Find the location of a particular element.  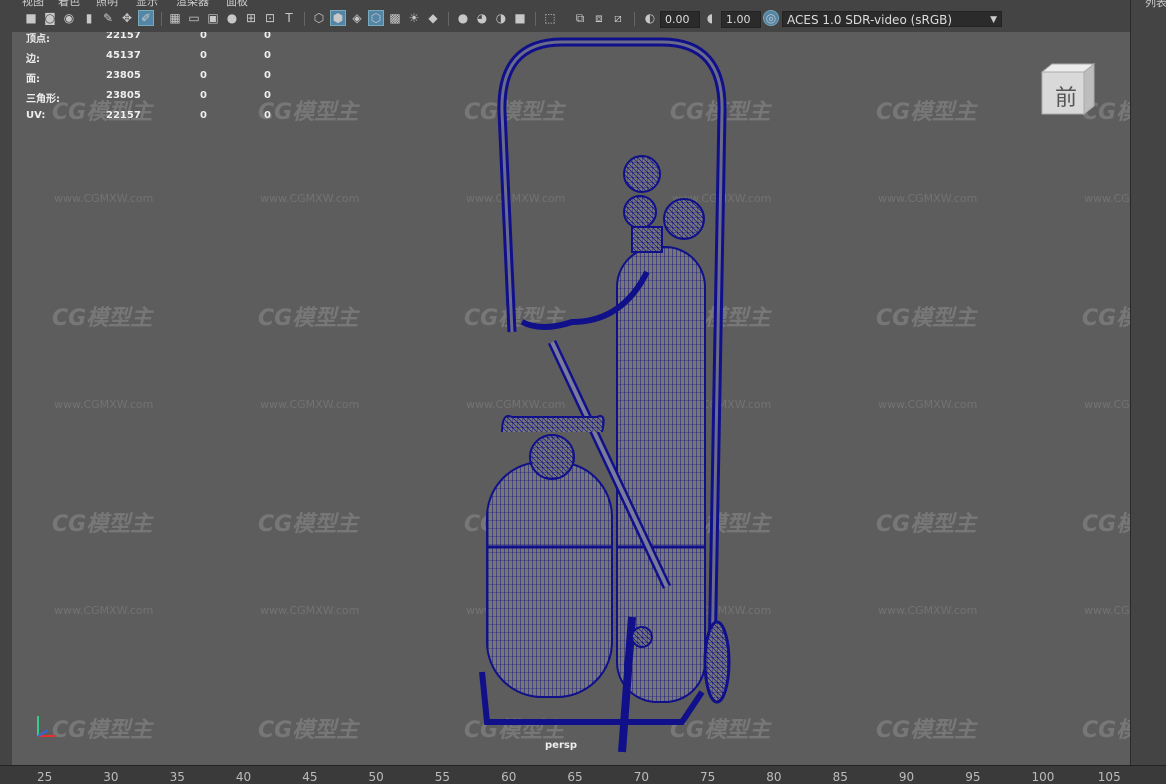

motion-blur-icon: ◕ is located at coordinates (482, 18).